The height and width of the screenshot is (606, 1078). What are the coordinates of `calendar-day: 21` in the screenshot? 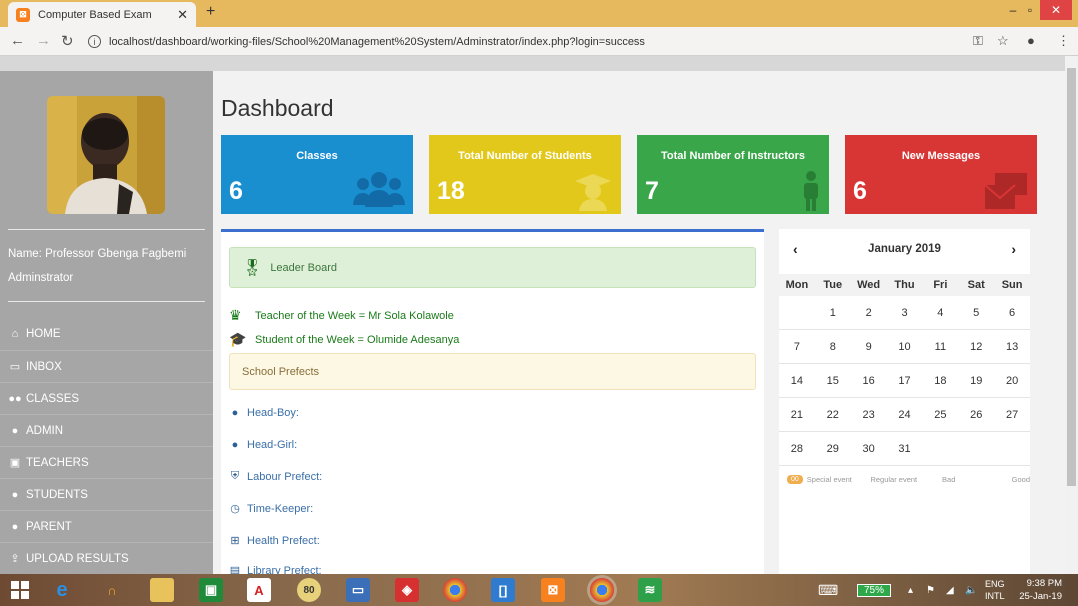 It's located at (797, 414).